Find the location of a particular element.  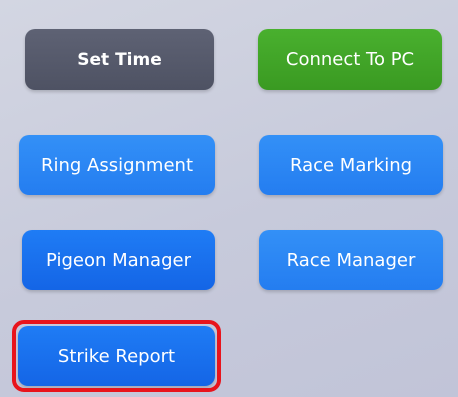

race-marking-button: Race Marking is located at coordinates (351, 165).